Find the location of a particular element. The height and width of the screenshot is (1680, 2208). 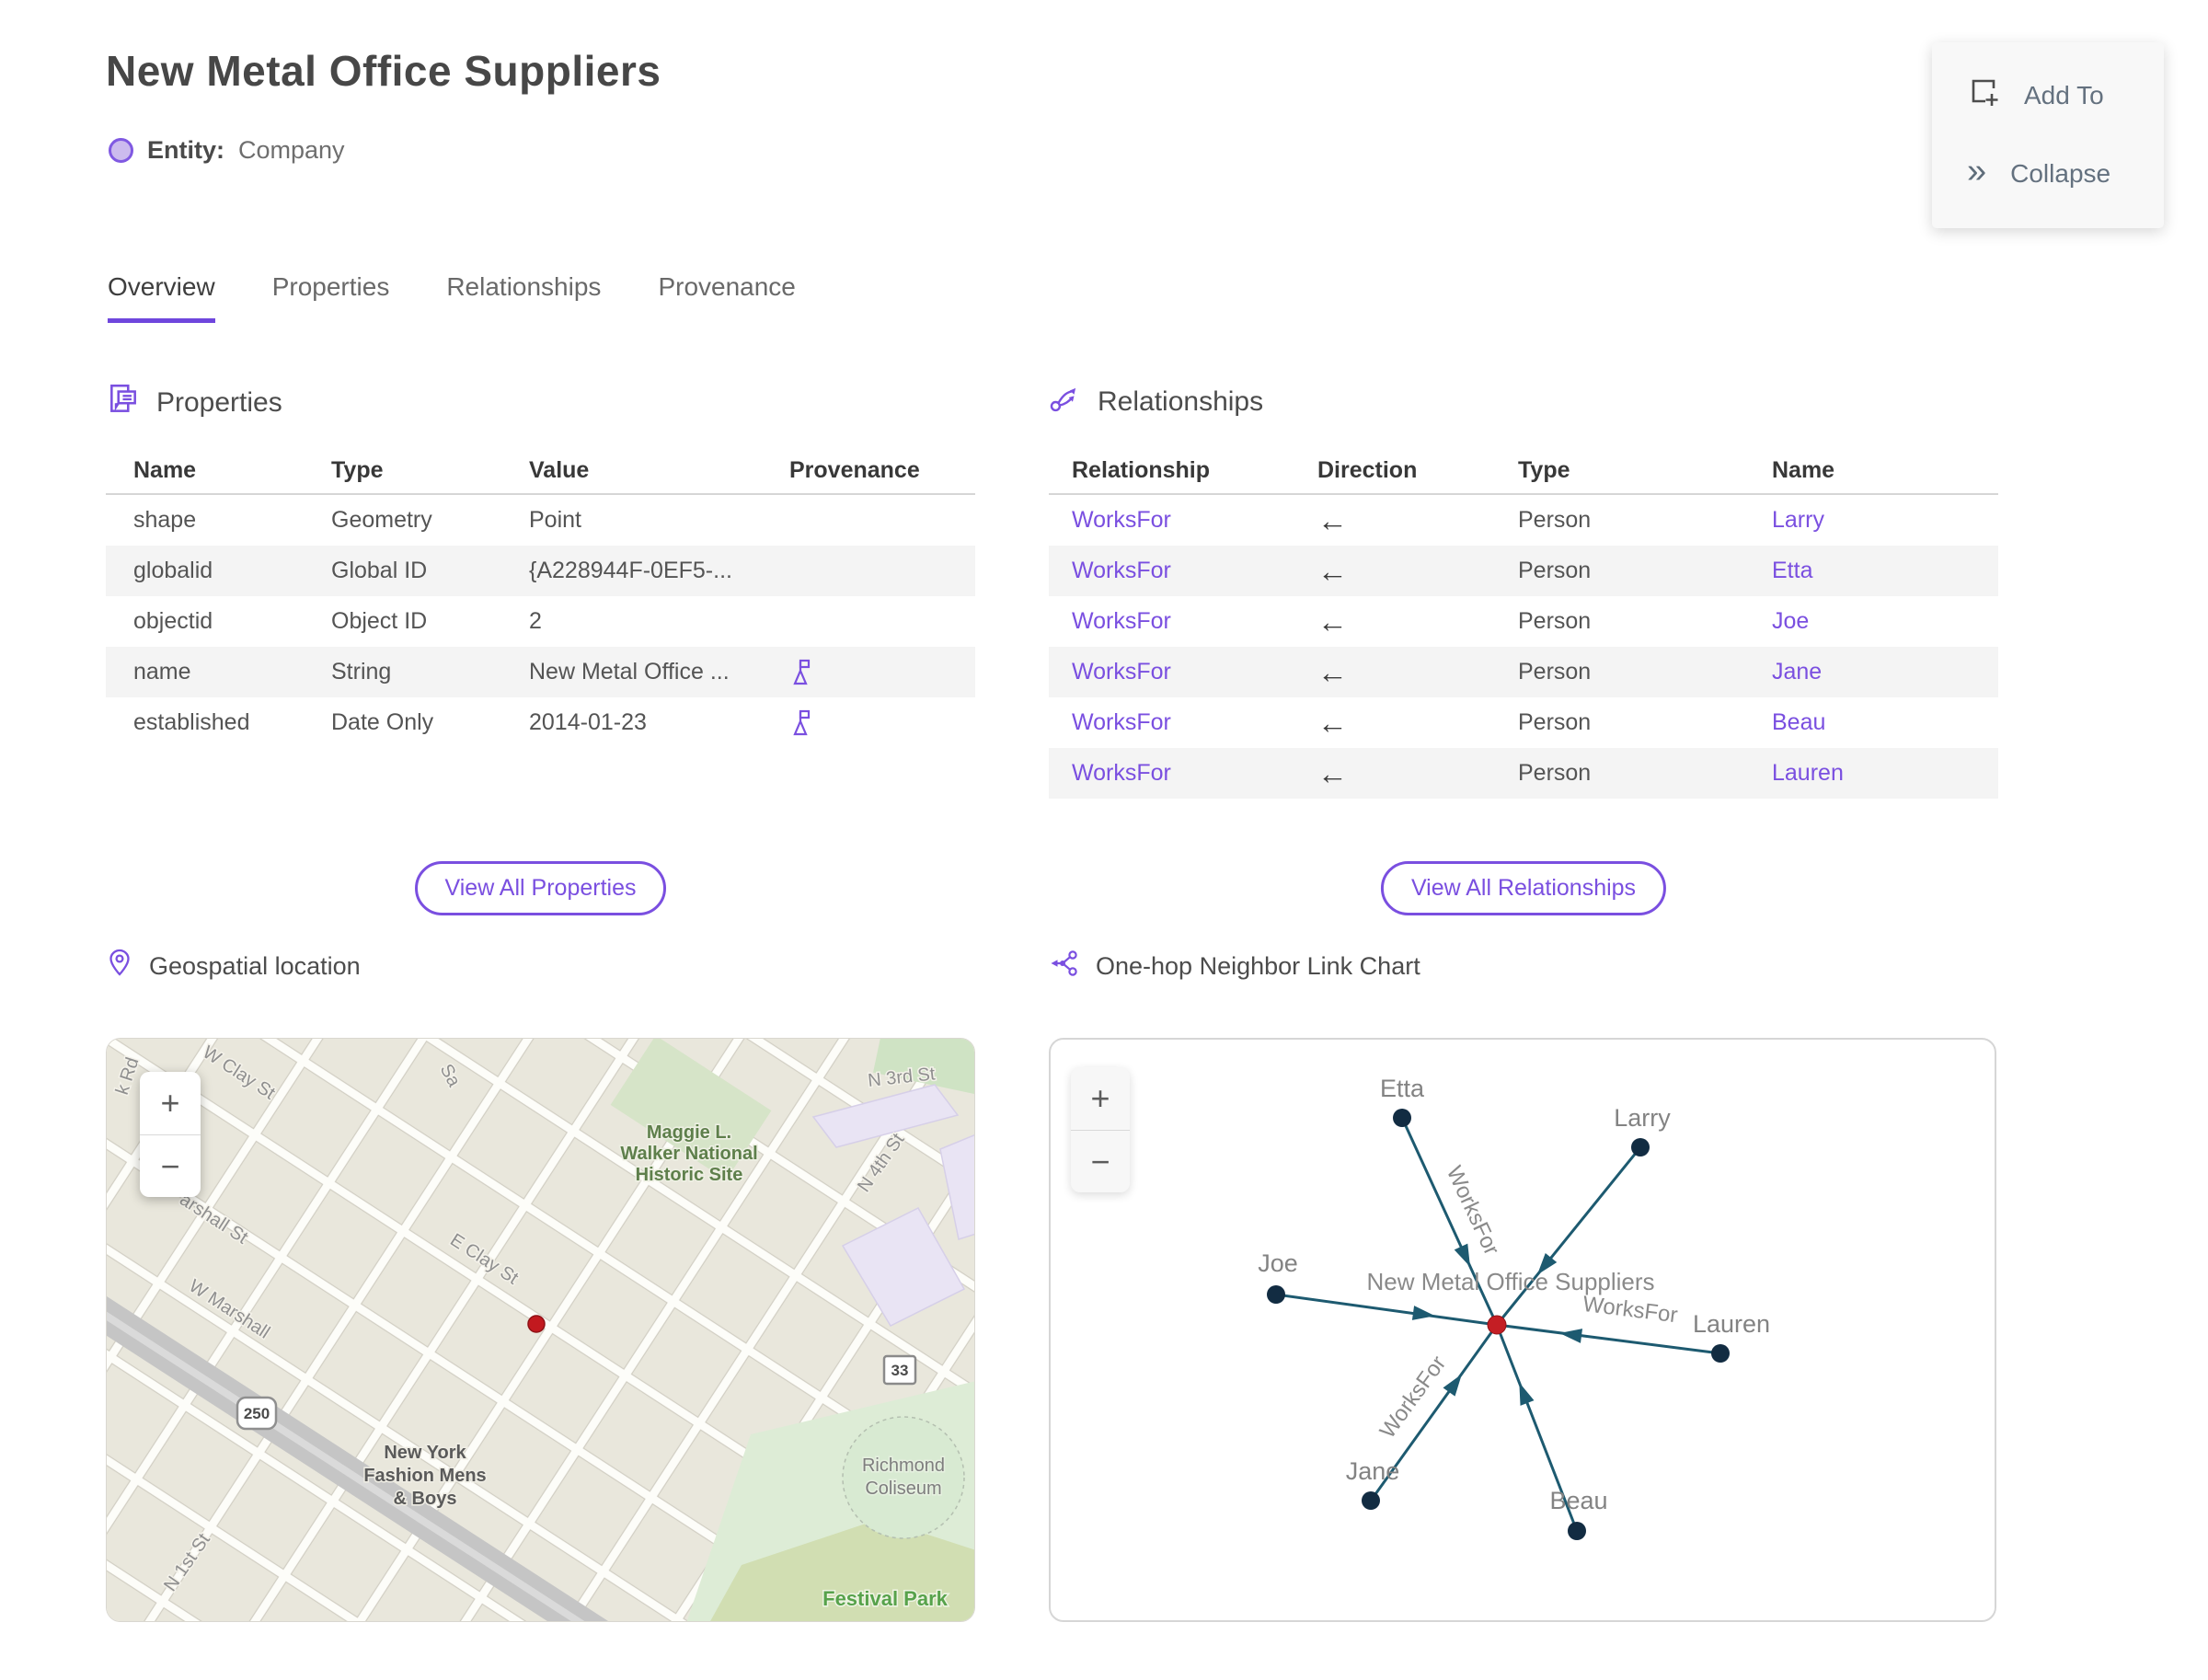

relationships-table-header: Relationship Direction Type Name is located at coordinates (1523, 471).